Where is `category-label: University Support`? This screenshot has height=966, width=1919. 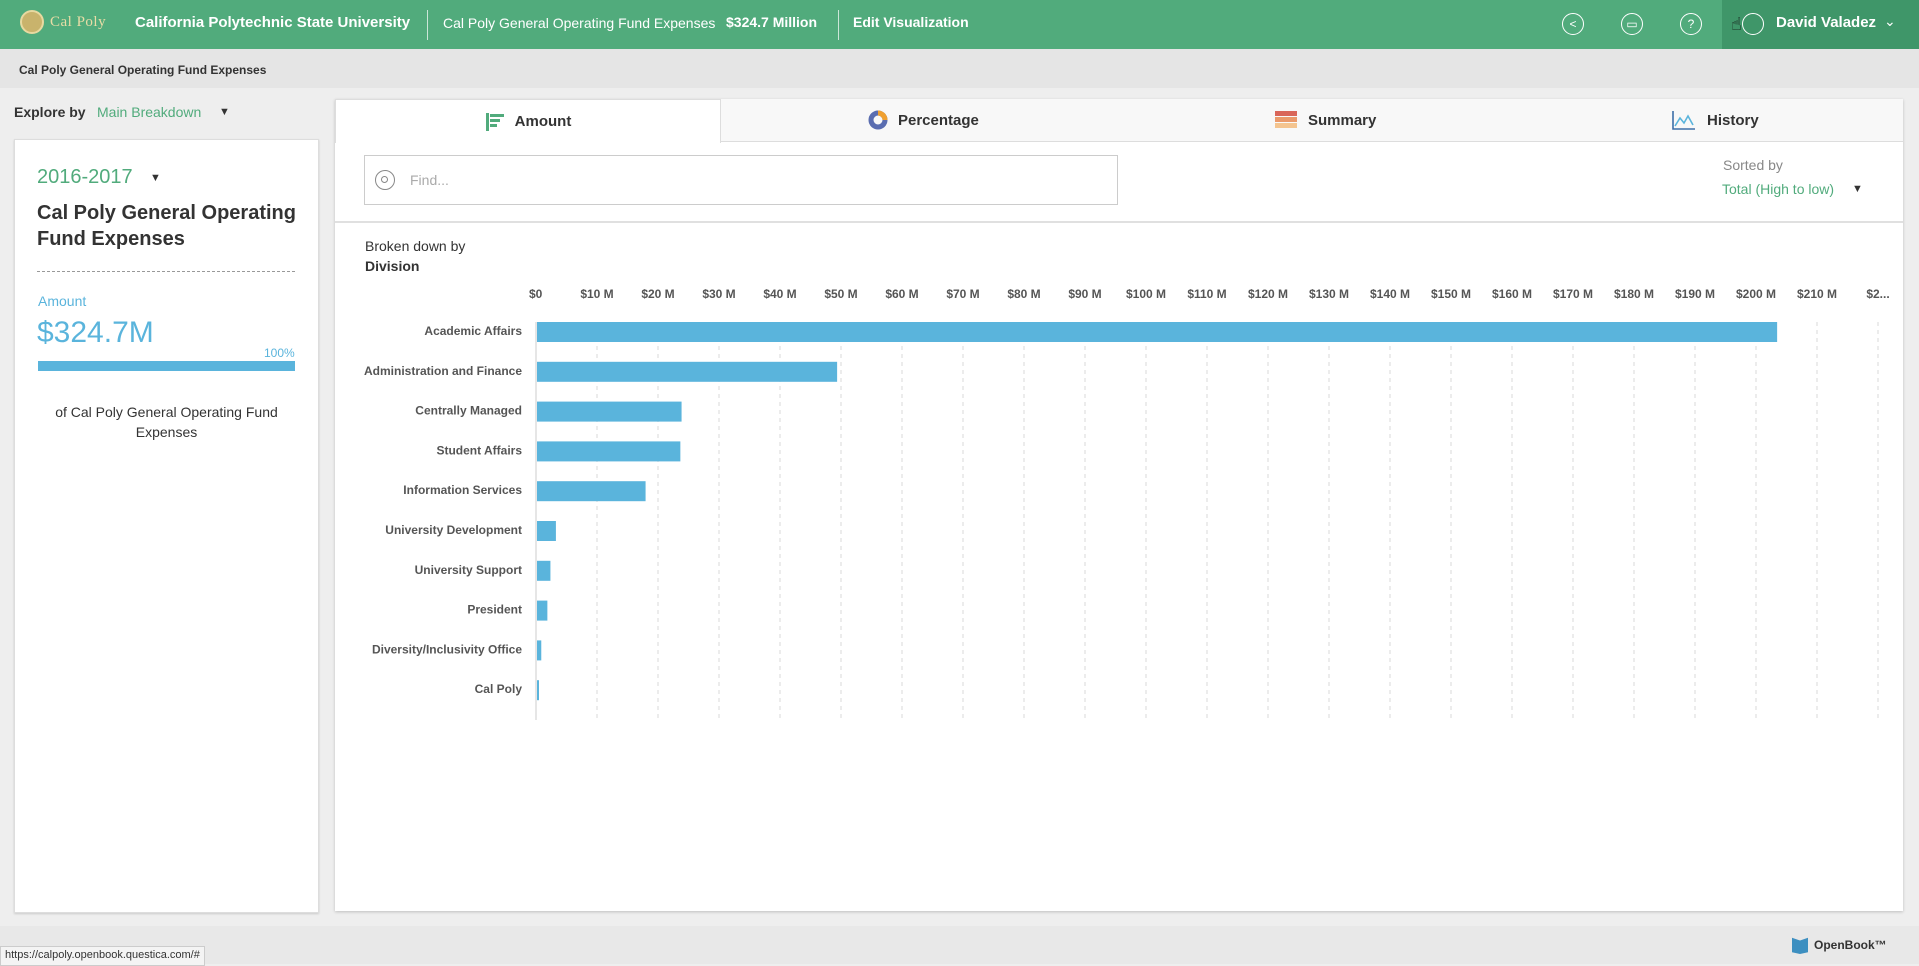 category-label: University Support is located at coordinates (468, 570).